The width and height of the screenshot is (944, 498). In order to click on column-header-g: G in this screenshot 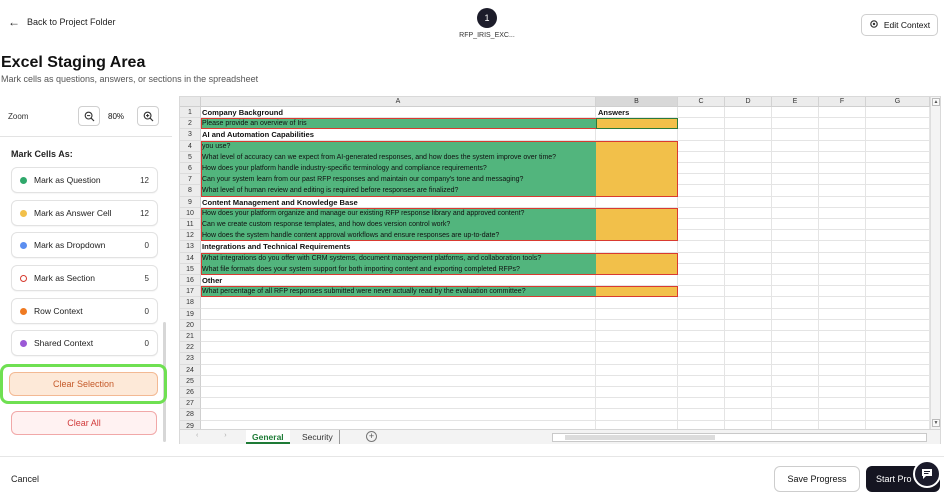, I will do `click(898, 102)`.